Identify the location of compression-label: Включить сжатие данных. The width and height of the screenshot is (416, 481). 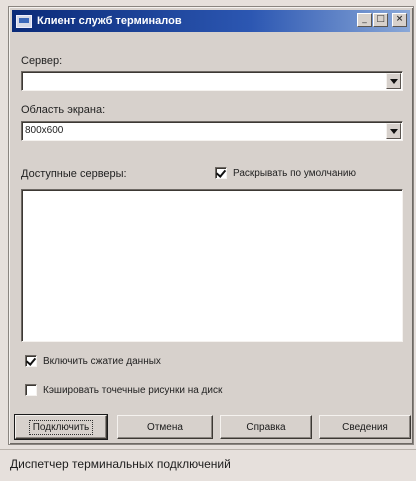
(102, 361).